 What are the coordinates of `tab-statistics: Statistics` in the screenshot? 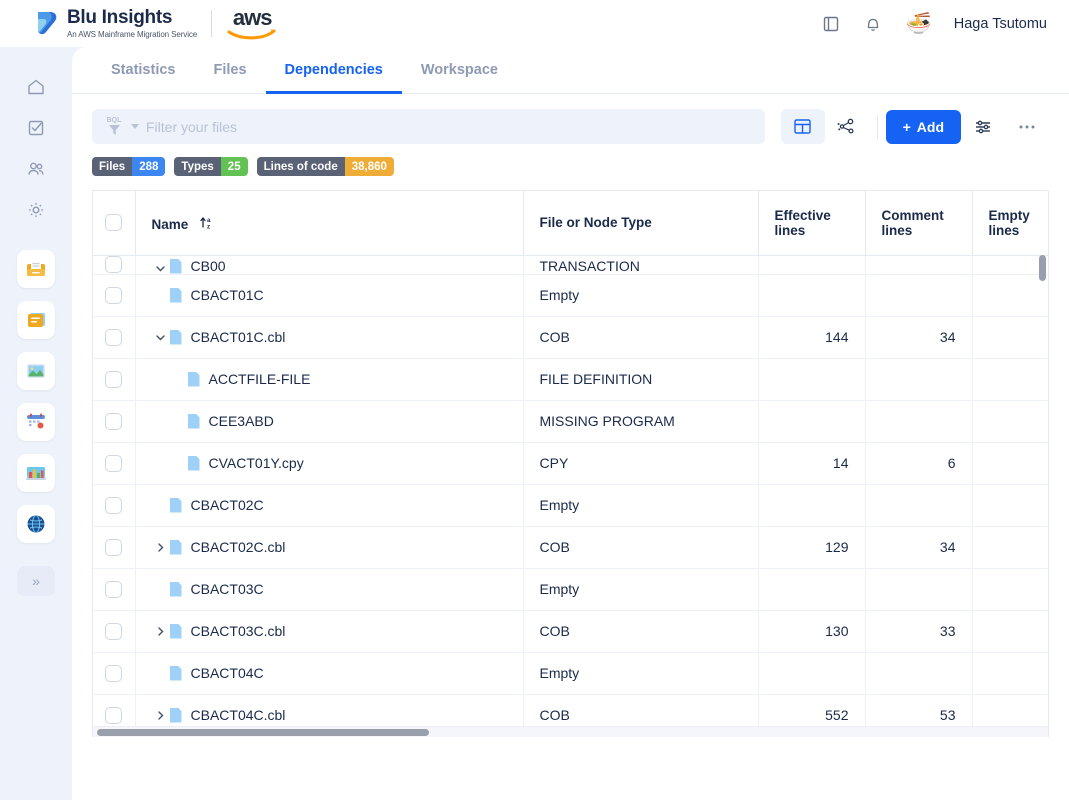 It's located at (143, 78).